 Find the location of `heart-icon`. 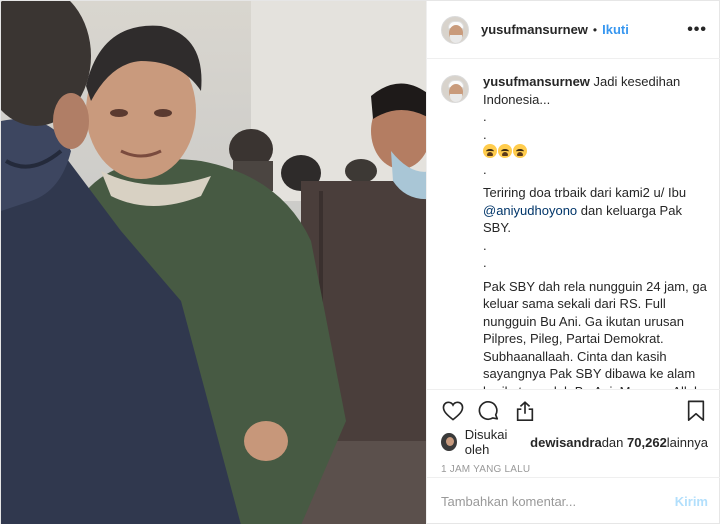

heart-icon is located at coordinates (453, 411).